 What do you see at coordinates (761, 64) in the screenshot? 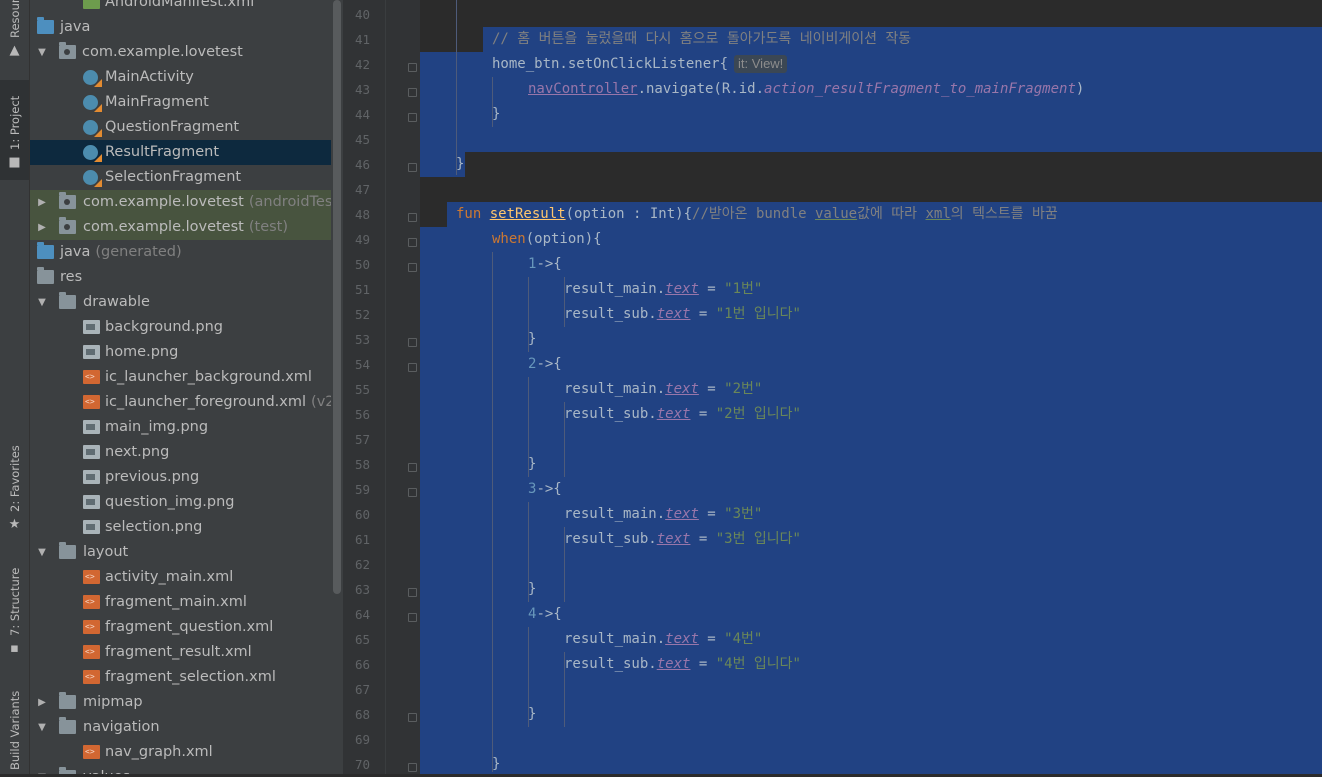
I see `parameter-hint: it: View!` at bounding box center [761, 64].